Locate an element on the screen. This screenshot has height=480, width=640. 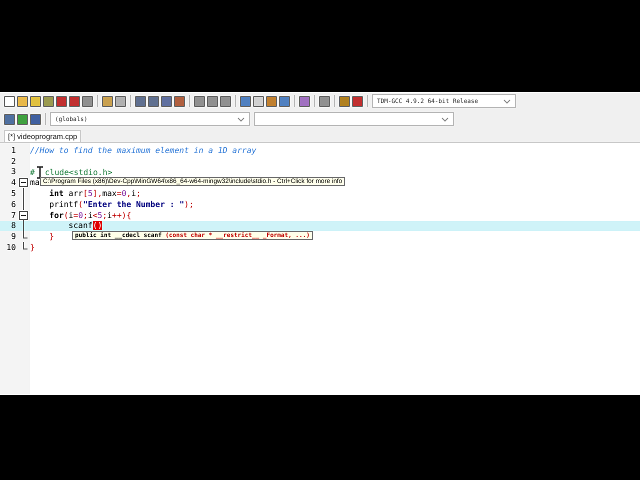
line-number: 3 is located at coordinates (13, 171).